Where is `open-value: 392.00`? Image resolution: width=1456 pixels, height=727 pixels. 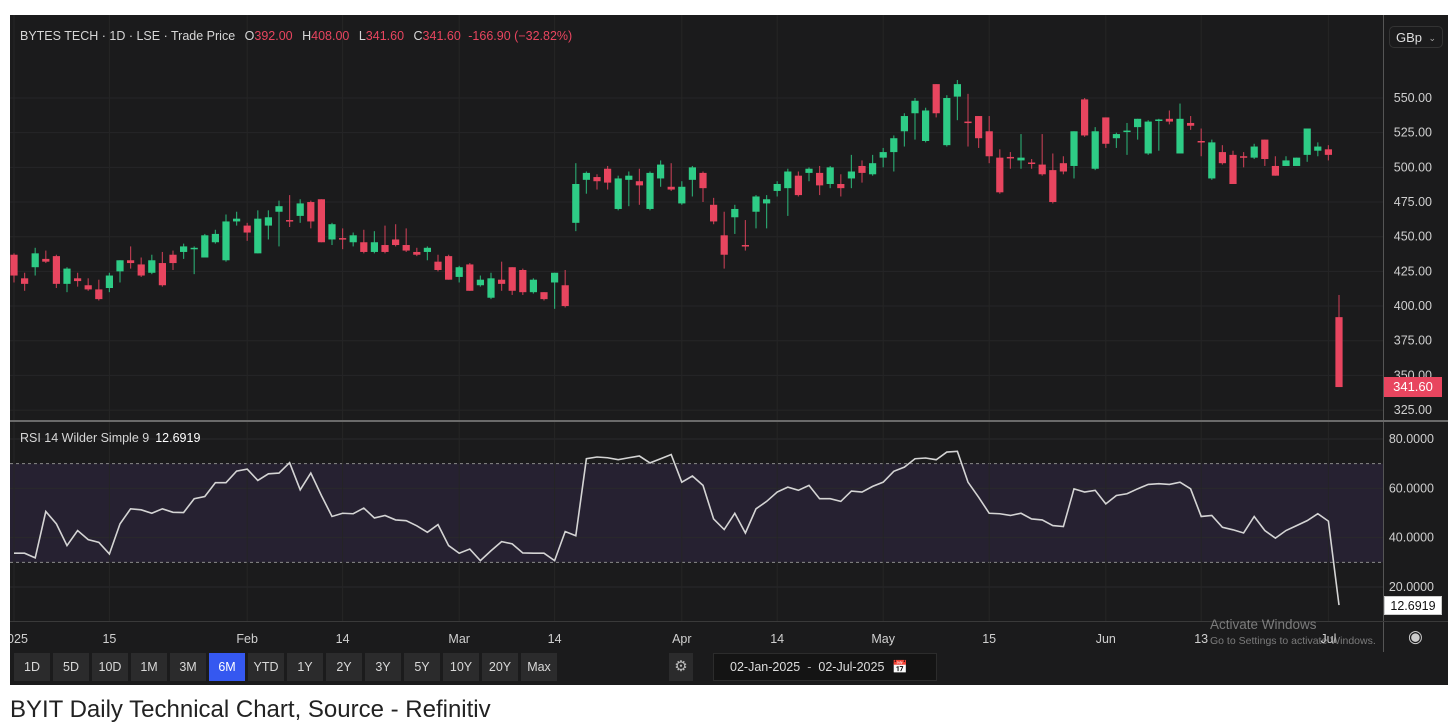 open-value: 392.00 is located at coordinates (273, 36).